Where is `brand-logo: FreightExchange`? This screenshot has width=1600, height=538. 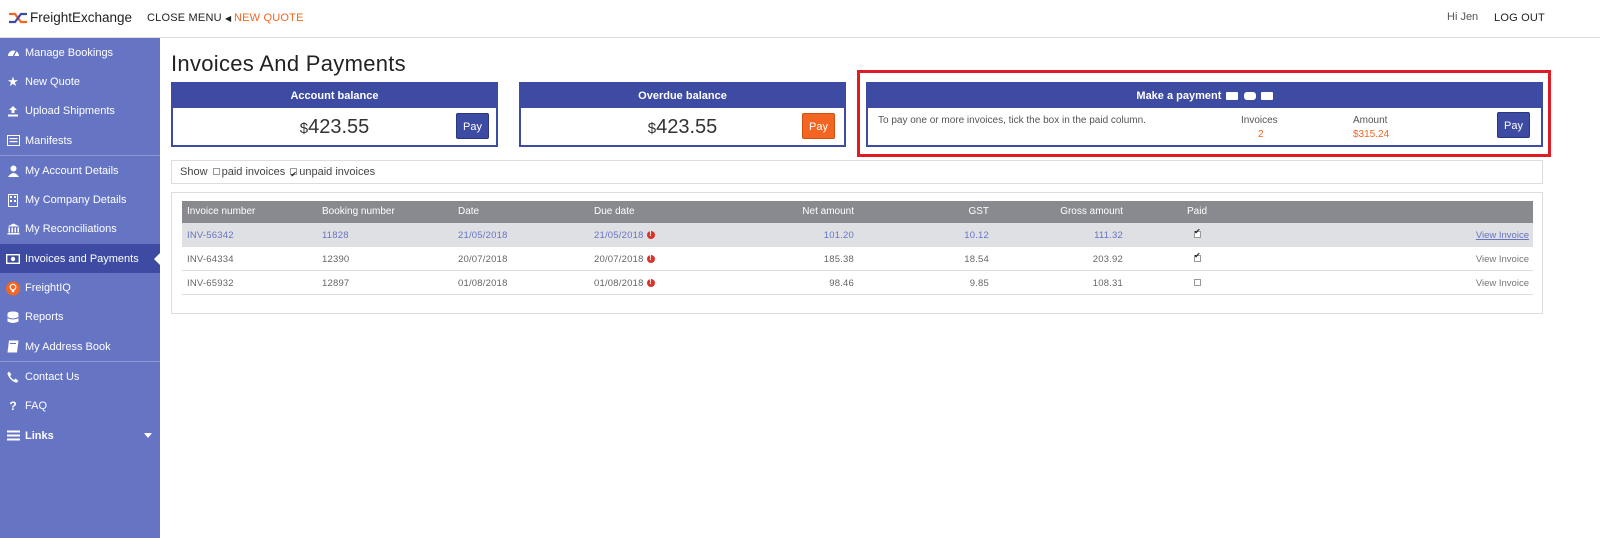 brand-logo: FreightExchange is located at coordinates (70, 17).